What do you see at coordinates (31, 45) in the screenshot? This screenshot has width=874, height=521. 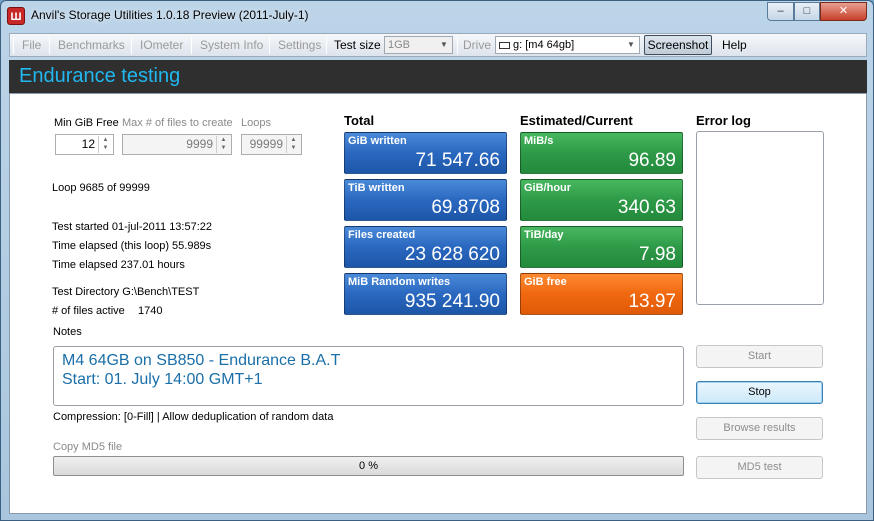 I see `menu-file: File` at bounding box center [31, 45].